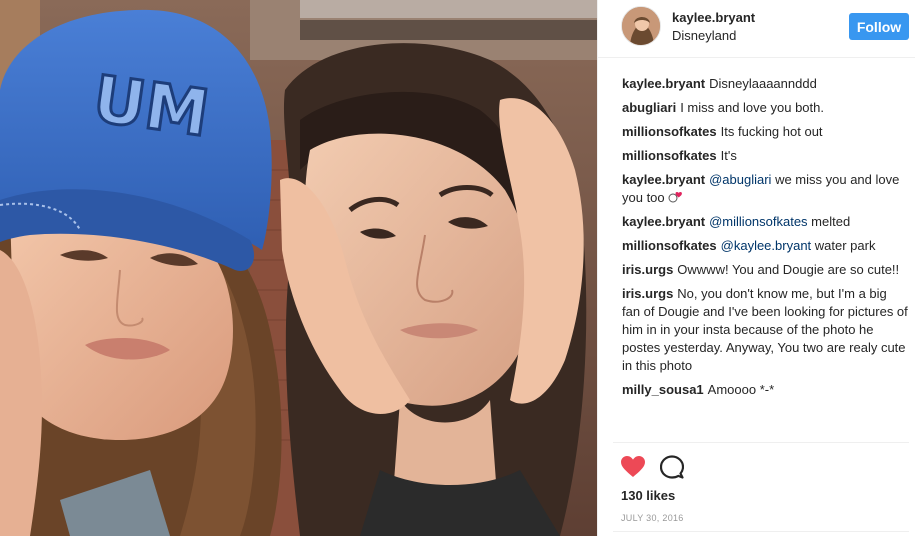 The image size is (915, 536). I want to click on comment-mention: @kaylee.bryant, so click(766, 245).